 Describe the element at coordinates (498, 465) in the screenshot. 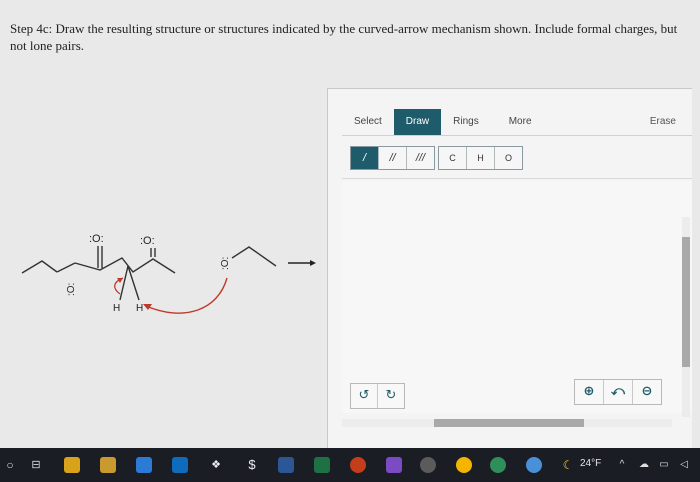

I see `chrome-profile-icon` at that location.